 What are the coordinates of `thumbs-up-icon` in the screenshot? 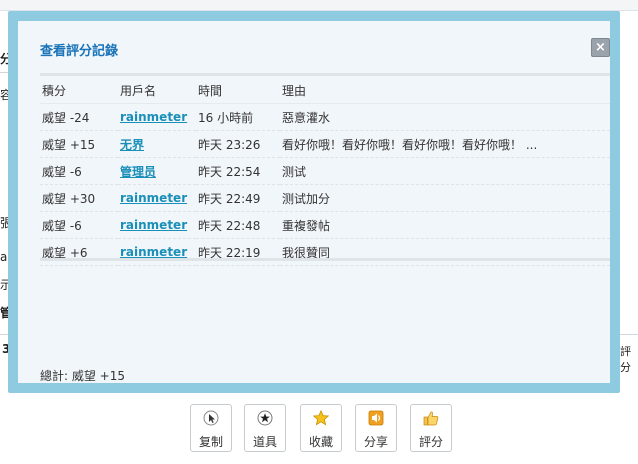 It's located at (431, 418).